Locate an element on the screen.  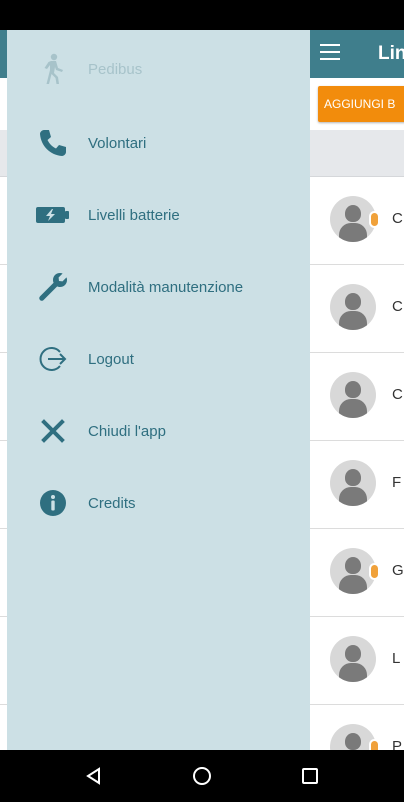
info-icon is located at coordinates (53, 503).